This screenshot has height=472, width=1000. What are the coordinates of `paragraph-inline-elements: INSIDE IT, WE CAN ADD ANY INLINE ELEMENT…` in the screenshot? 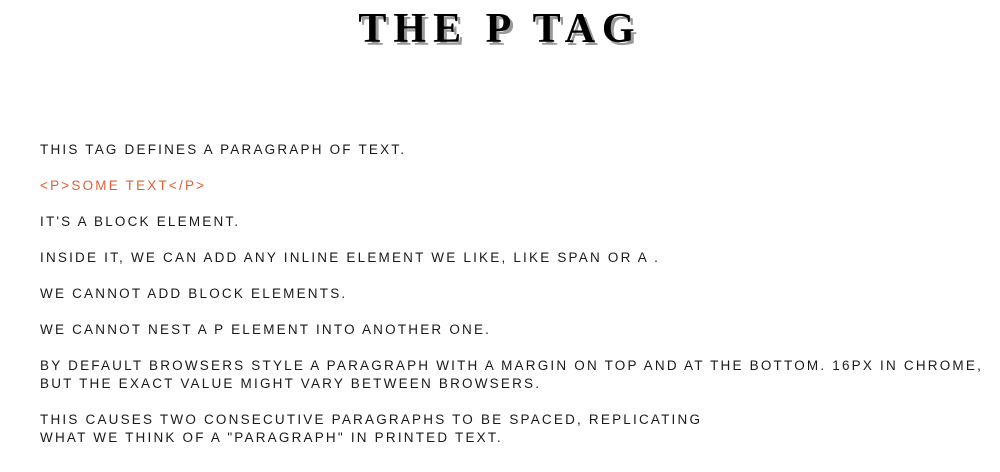 It's located at (350, 257).